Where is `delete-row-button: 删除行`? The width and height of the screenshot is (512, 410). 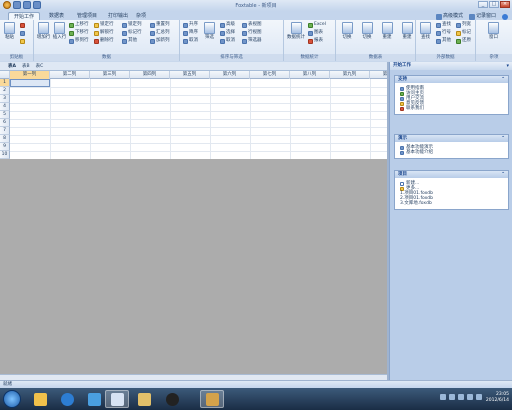 delete-row-button: 删除行 is located at coordinates (104, 41).